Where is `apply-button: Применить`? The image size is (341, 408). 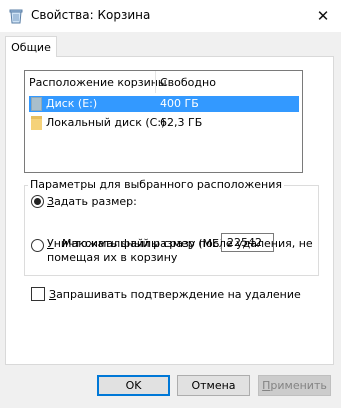
apply-button: Применить is located at coordinates (294, 385).